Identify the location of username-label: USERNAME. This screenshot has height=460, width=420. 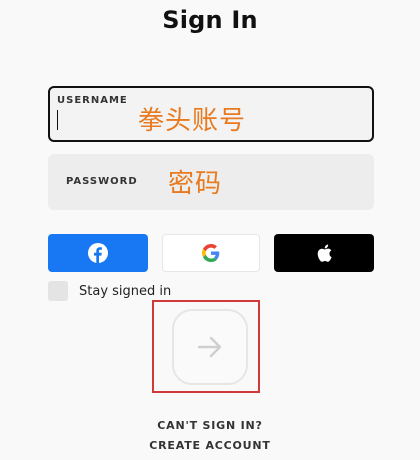
(92, 100).